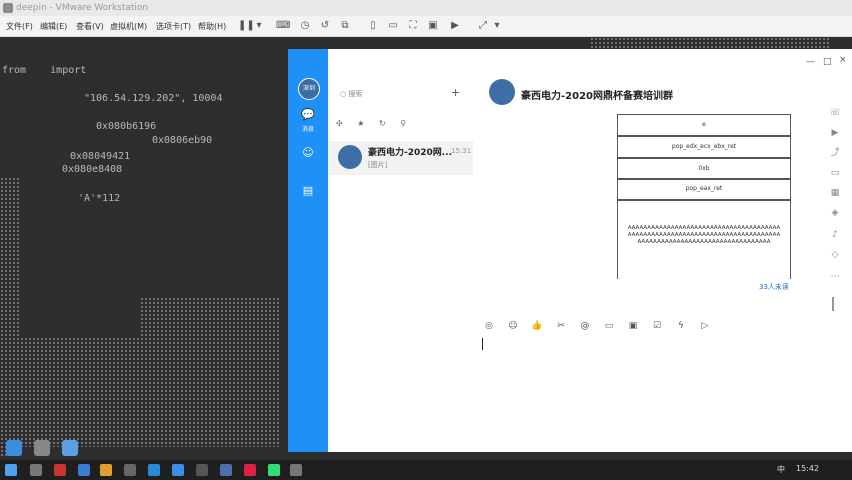 This screenshot has height=480, width=852. What do you see at coordinates (843, 60) in the screenshot?
I see `close-icon: ×` at bounding box center [843, 60].